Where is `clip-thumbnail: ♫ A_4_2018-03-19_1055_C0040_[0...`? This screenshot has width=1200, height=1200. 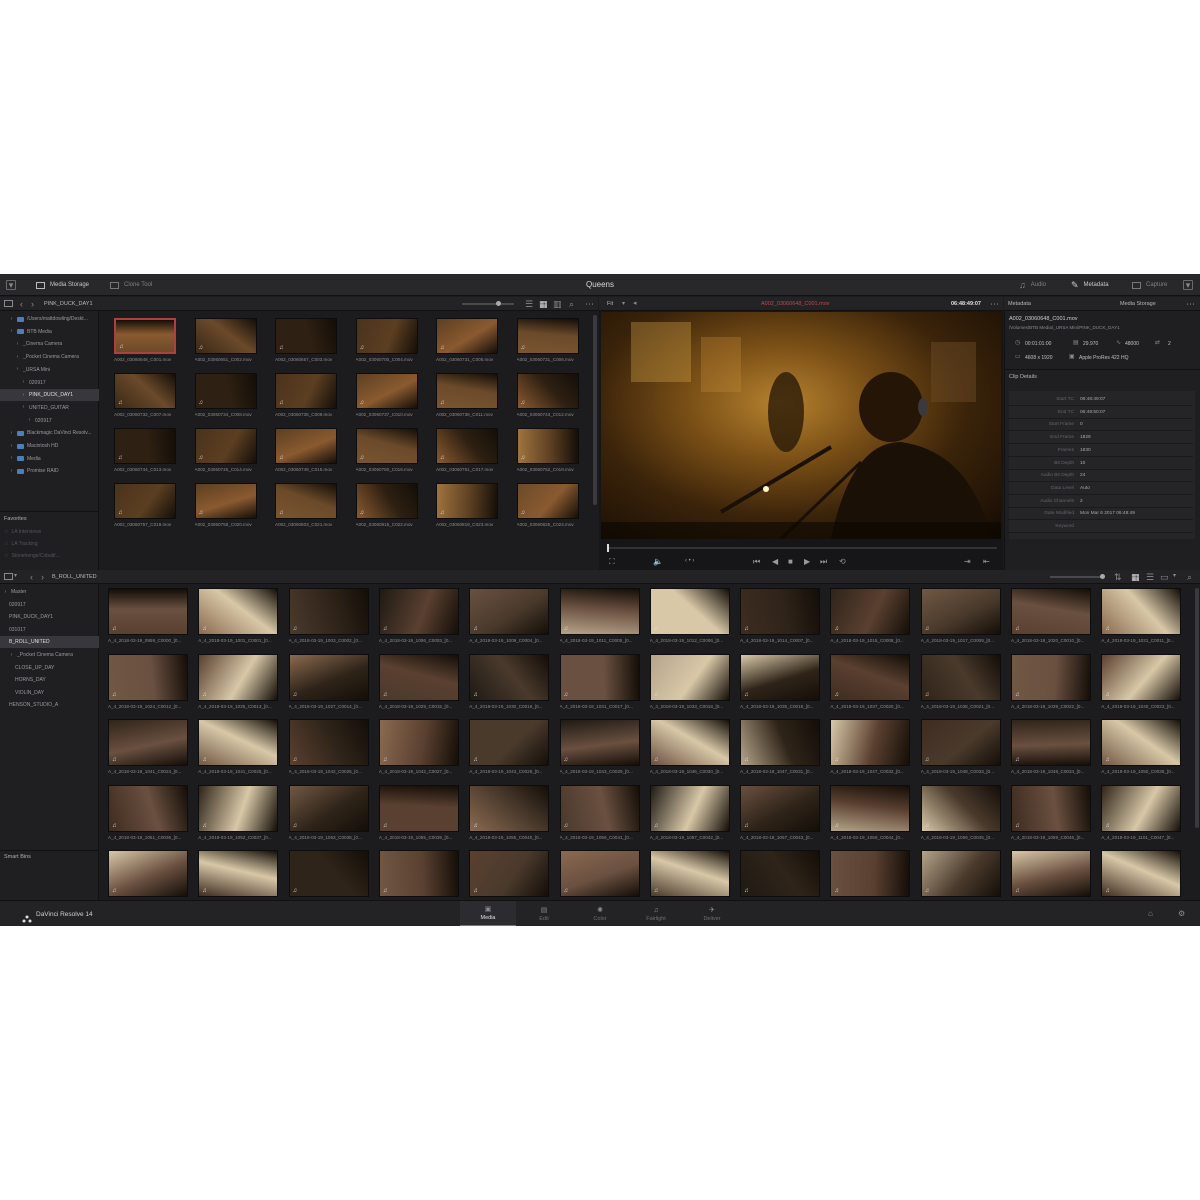
clip-thumbnail: ♫ A_4_2018-03-19_1055_C0040_[0... is located at coordinates (509, 814).